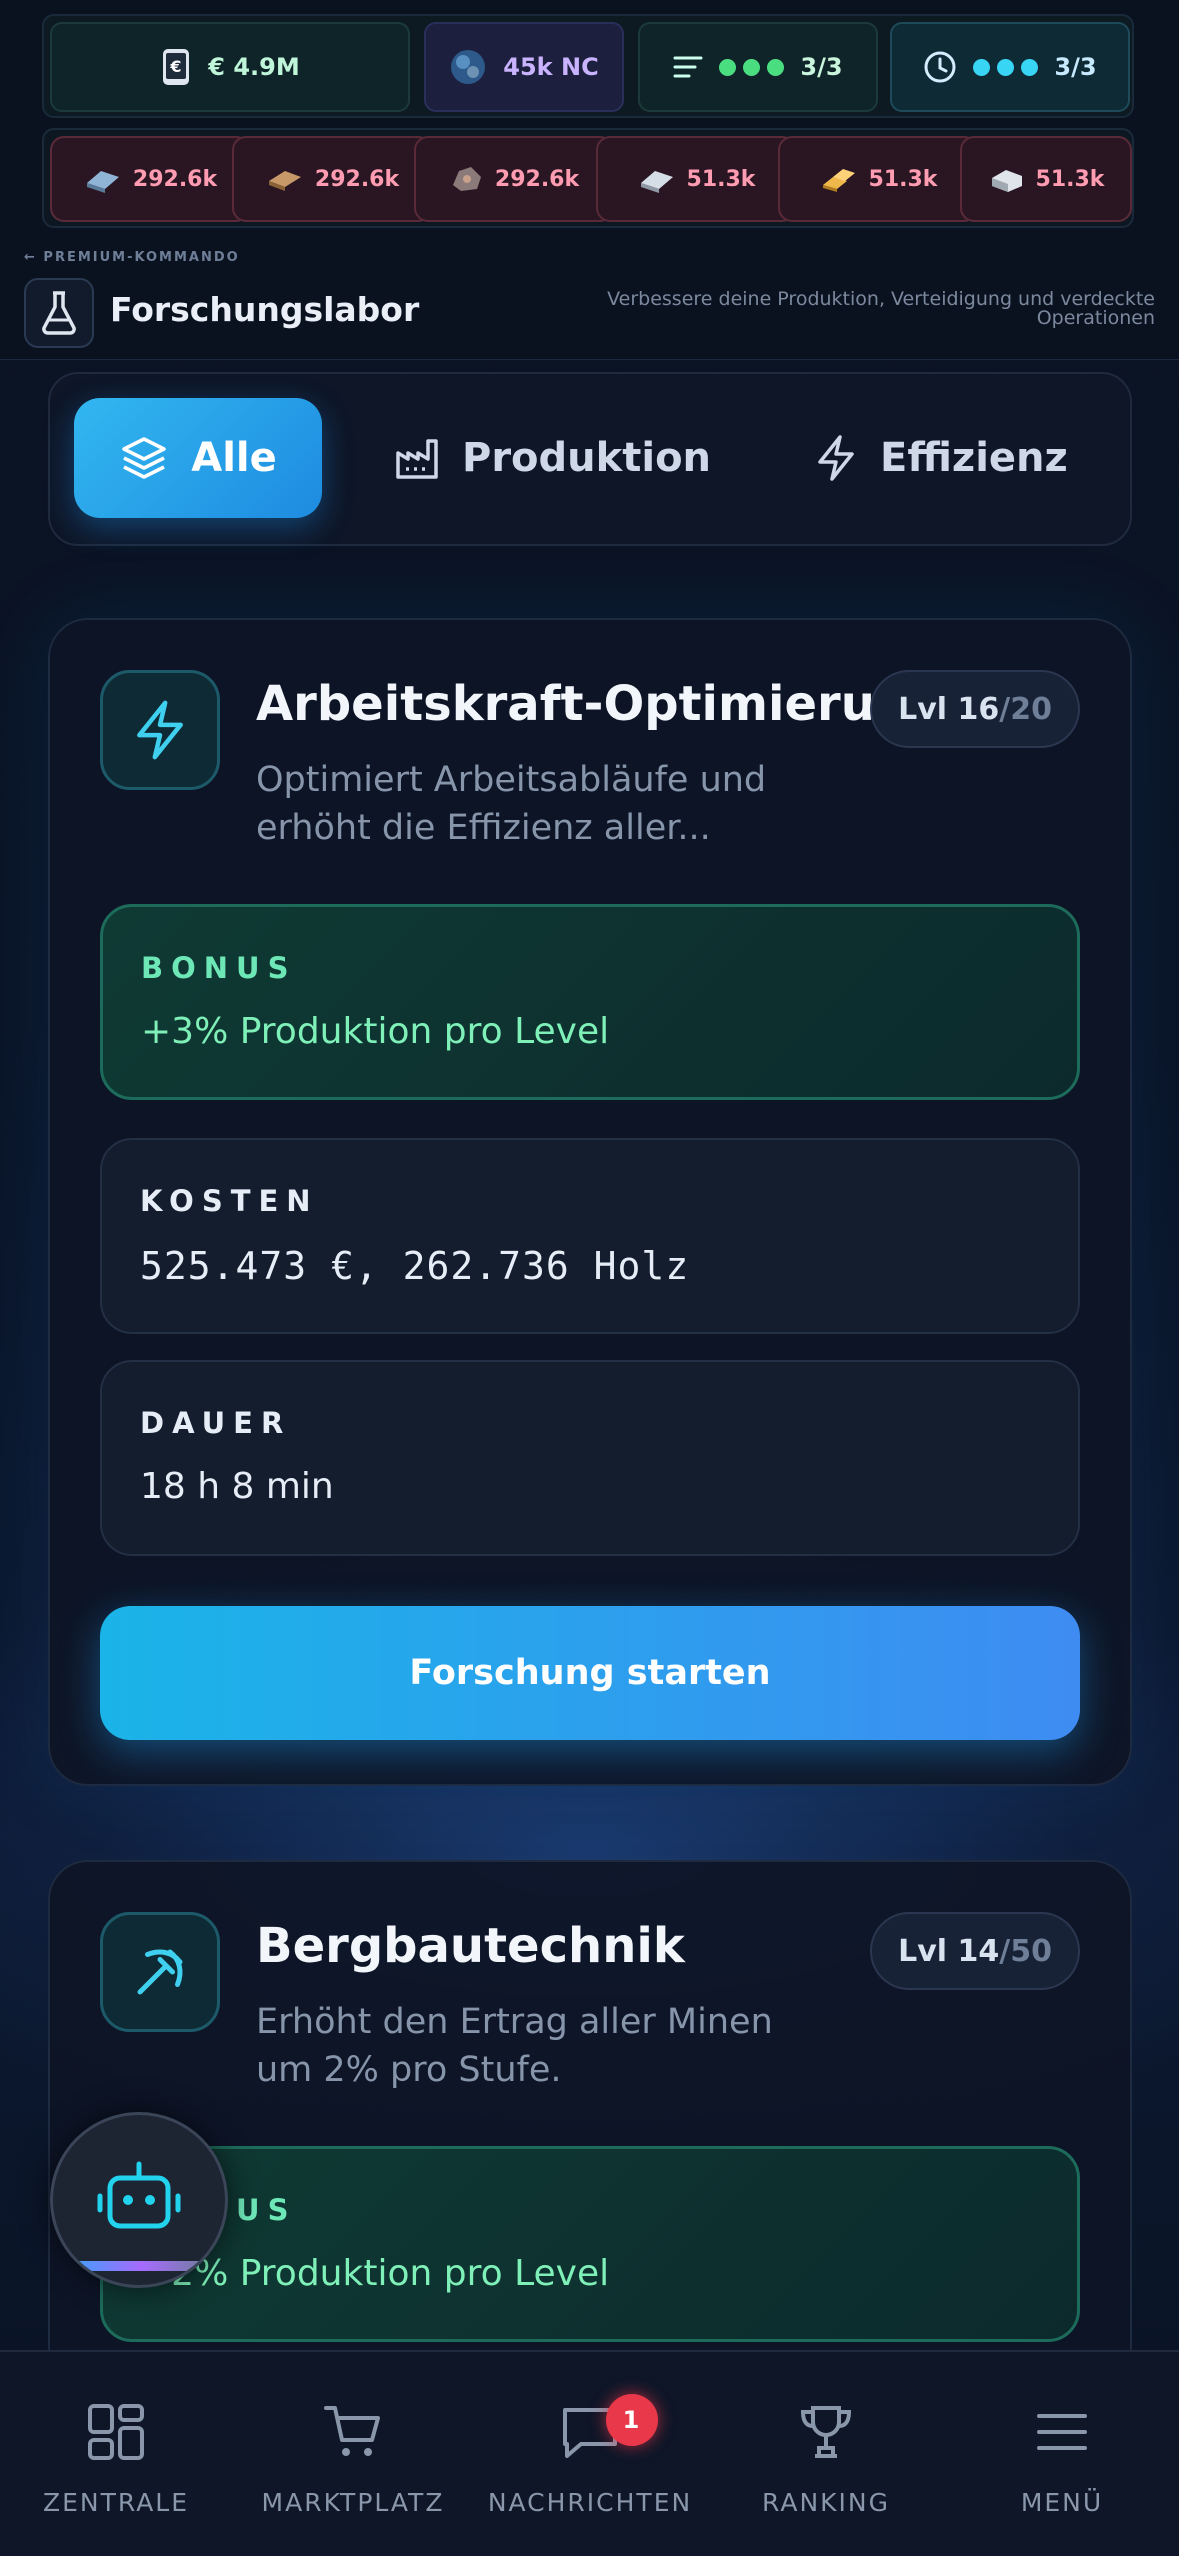 The image size is (1179, 2556). I want to click on bonus-value: +2% Produktion pro Level, so click(375, 2273).